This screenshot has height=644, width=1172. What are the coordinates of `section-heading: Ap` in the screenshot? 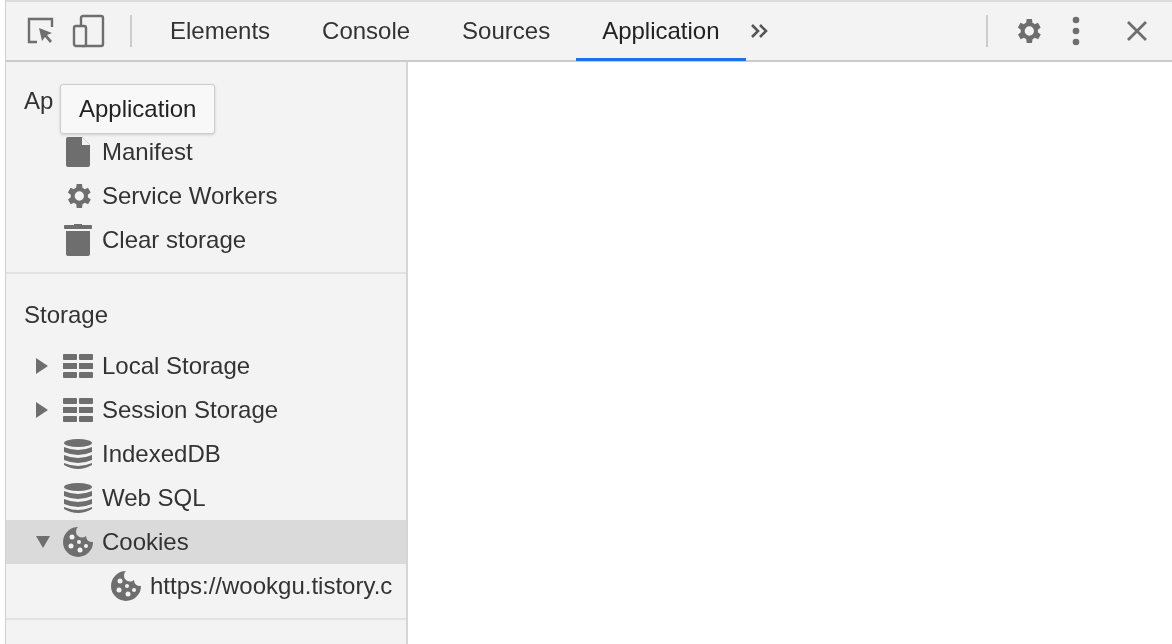 It's located at (39, 101).